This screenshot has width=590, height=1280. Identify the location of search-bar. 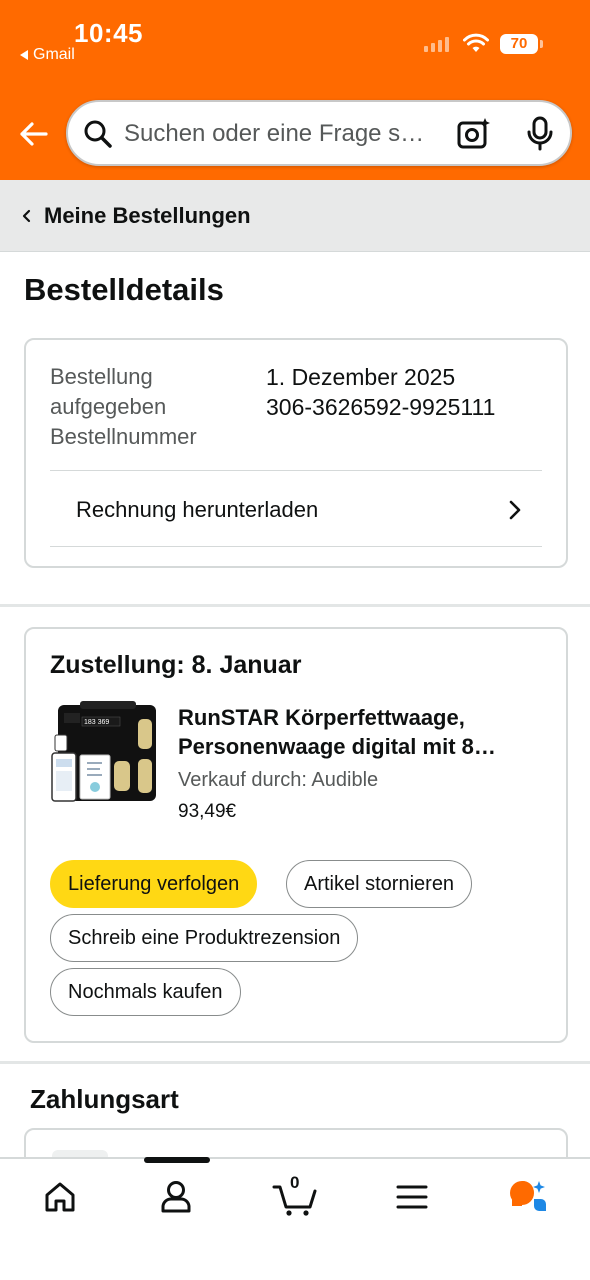
(319, 133).